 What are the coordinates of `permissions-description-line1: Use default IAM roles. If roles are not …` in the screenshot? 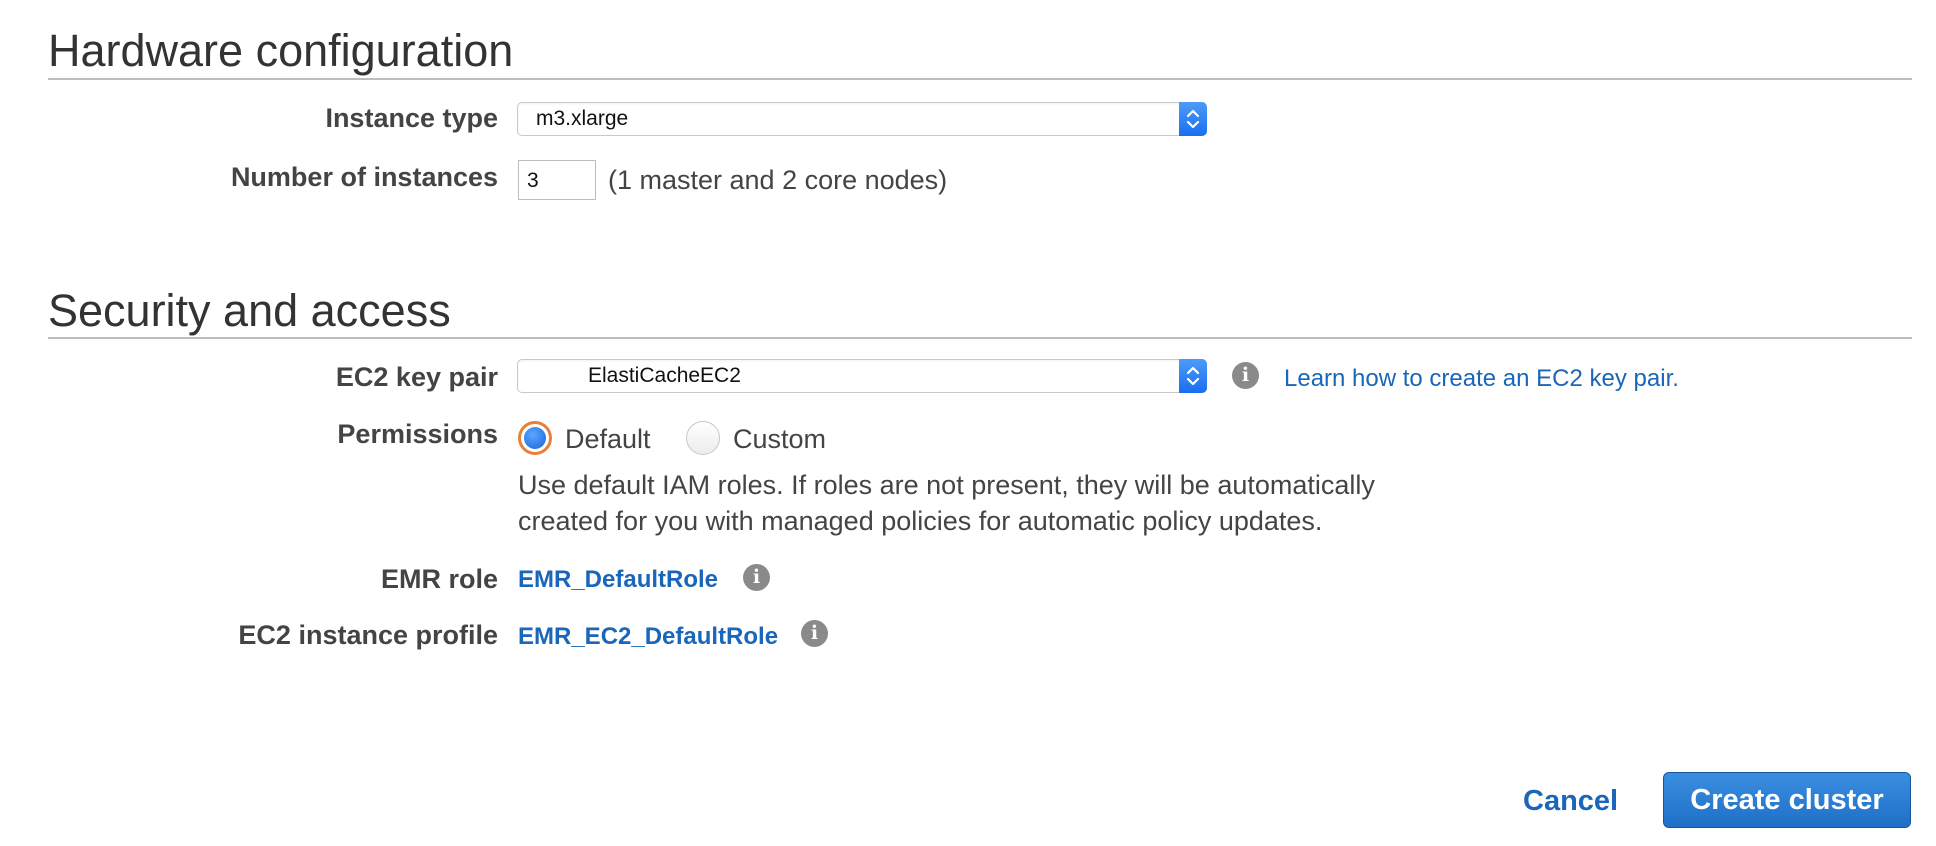 It's located at (946, 485).